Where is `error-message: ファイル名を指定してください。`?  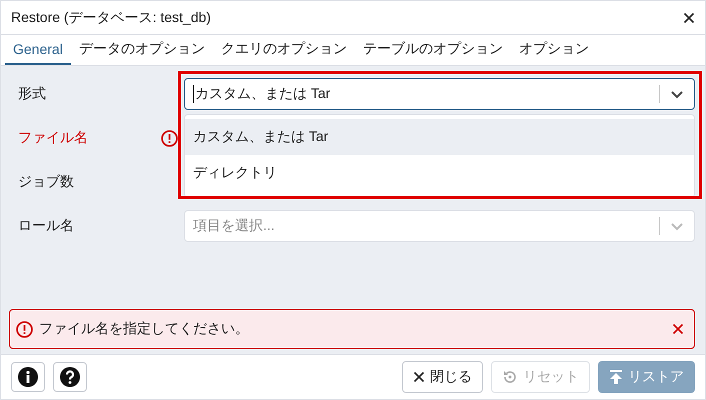 error-message: ファイル名を指定してください。 is located at coordinates (144, 329).